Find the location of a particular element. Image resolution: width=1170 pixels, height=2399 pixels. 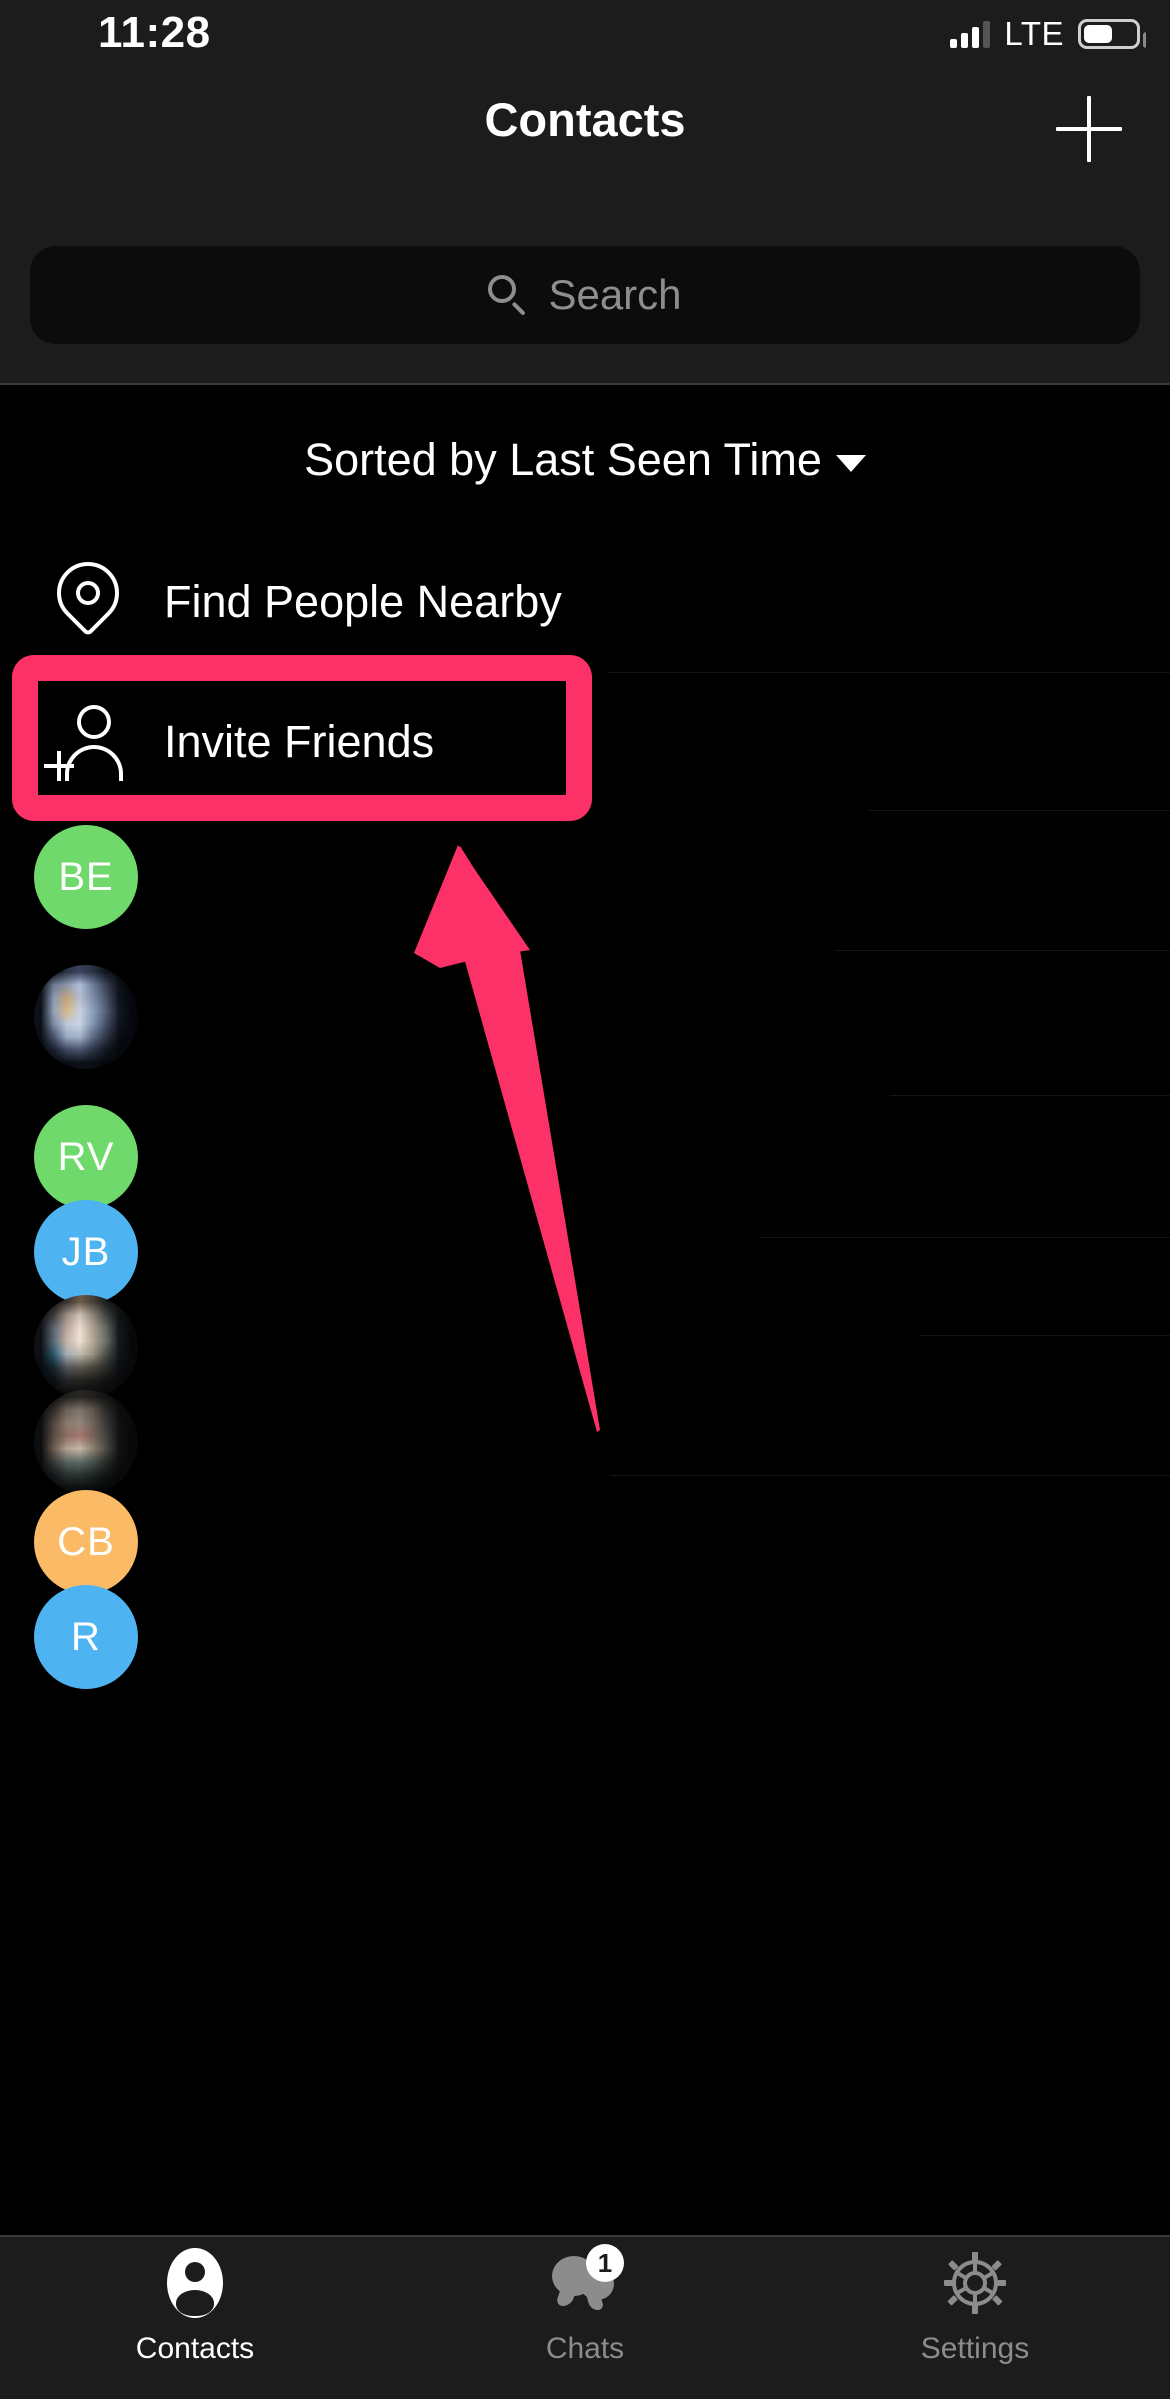

status-indicators: LTE is located at coordinates (1048, 34).